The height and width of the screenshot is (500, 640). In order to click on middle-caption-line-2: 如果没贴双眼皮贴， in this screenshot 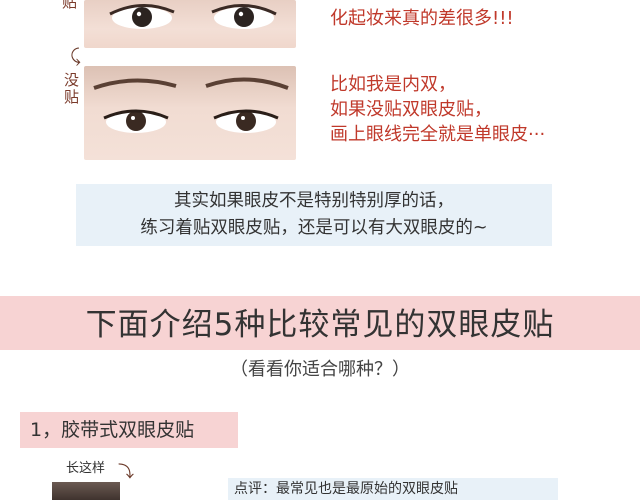, I will do `click(411, 109)`.